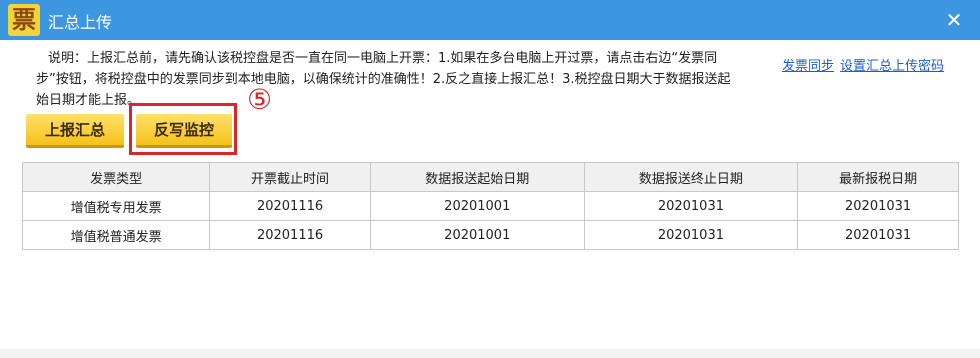 This screenshot has height=358, width=980. Describe the element at coordinates (290, 177) in the screenshot. I see `column-header: 开票截止时间` at that location.